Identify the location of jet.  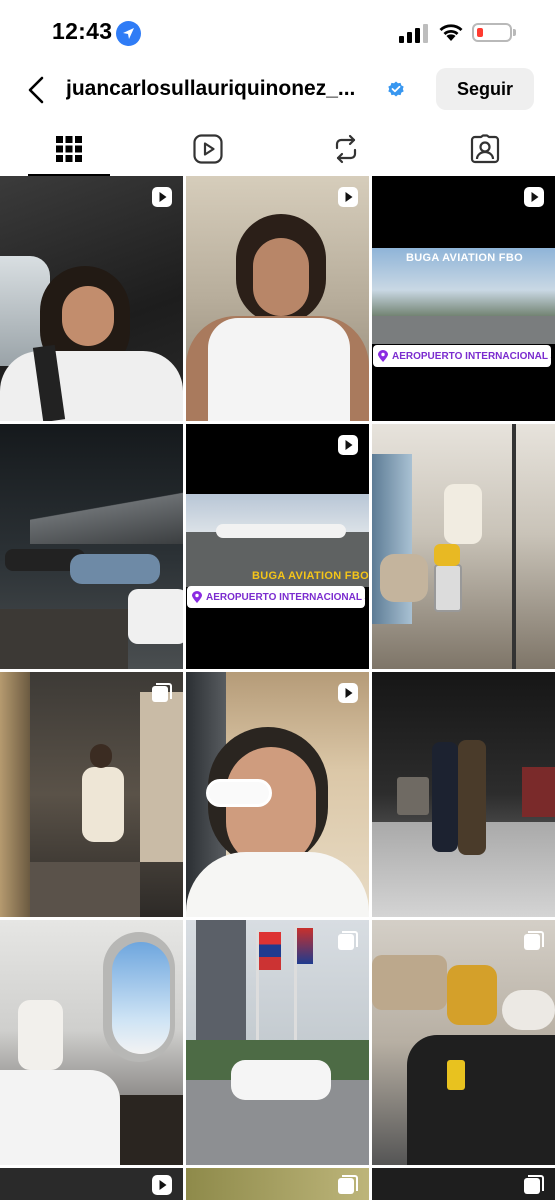
(281, 531).